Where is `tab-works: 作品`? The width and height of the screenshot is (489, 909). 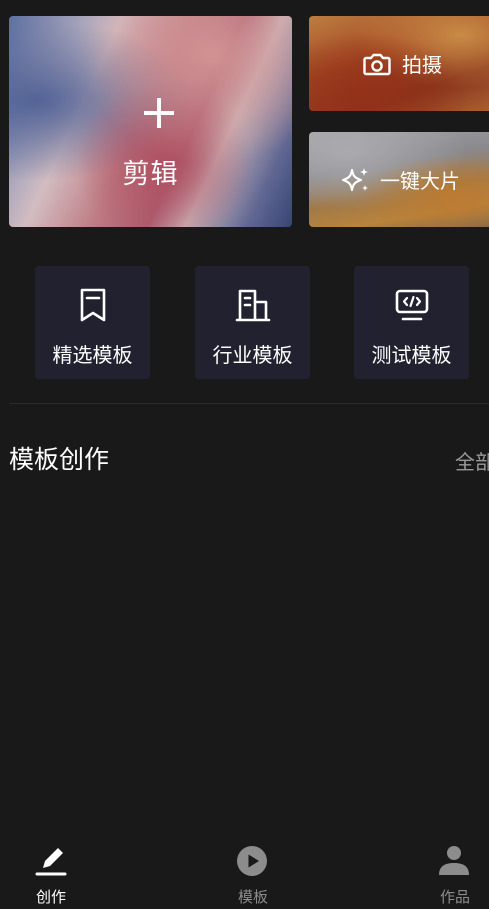
tab-works: 作品 is located at coordinates (451, 869).